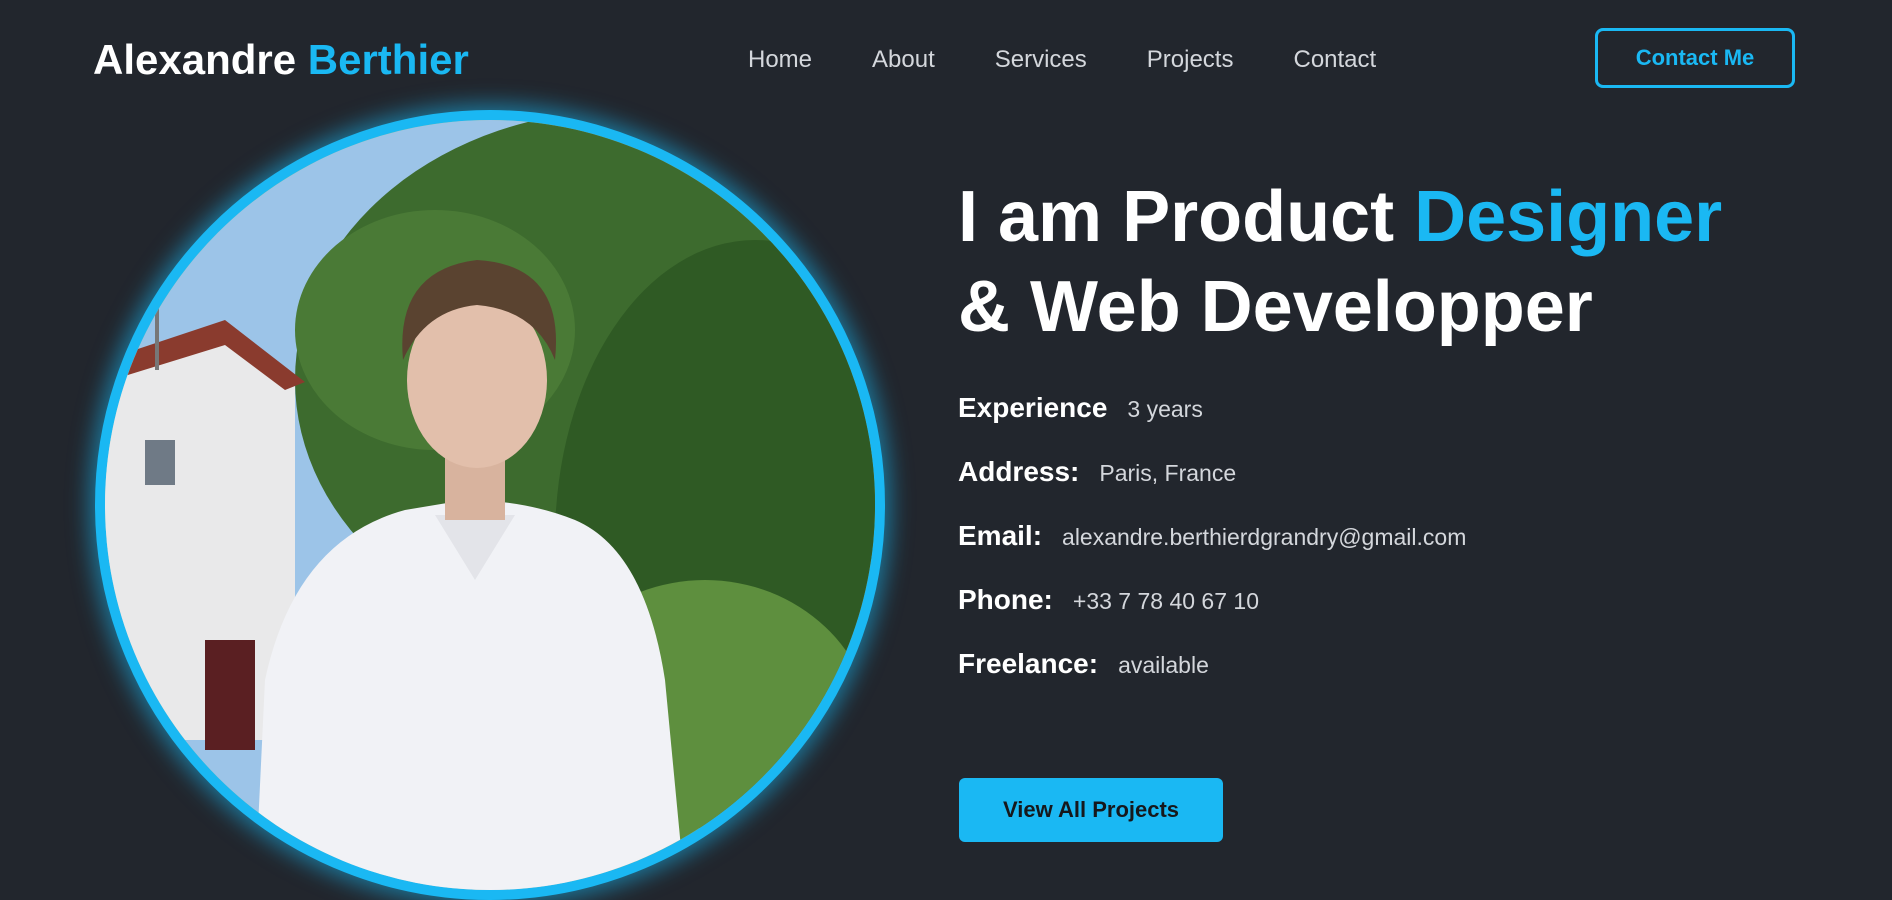 The image size is (1892, 900). I want to click on nav-contact: Contact, so click(1334, 60).